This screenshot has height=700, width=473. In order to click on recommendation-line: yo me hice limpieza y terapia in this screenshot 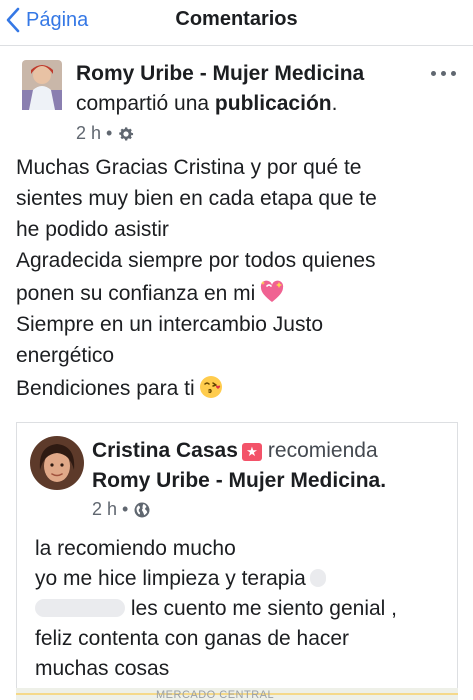, I will do `click(170, 578)`.